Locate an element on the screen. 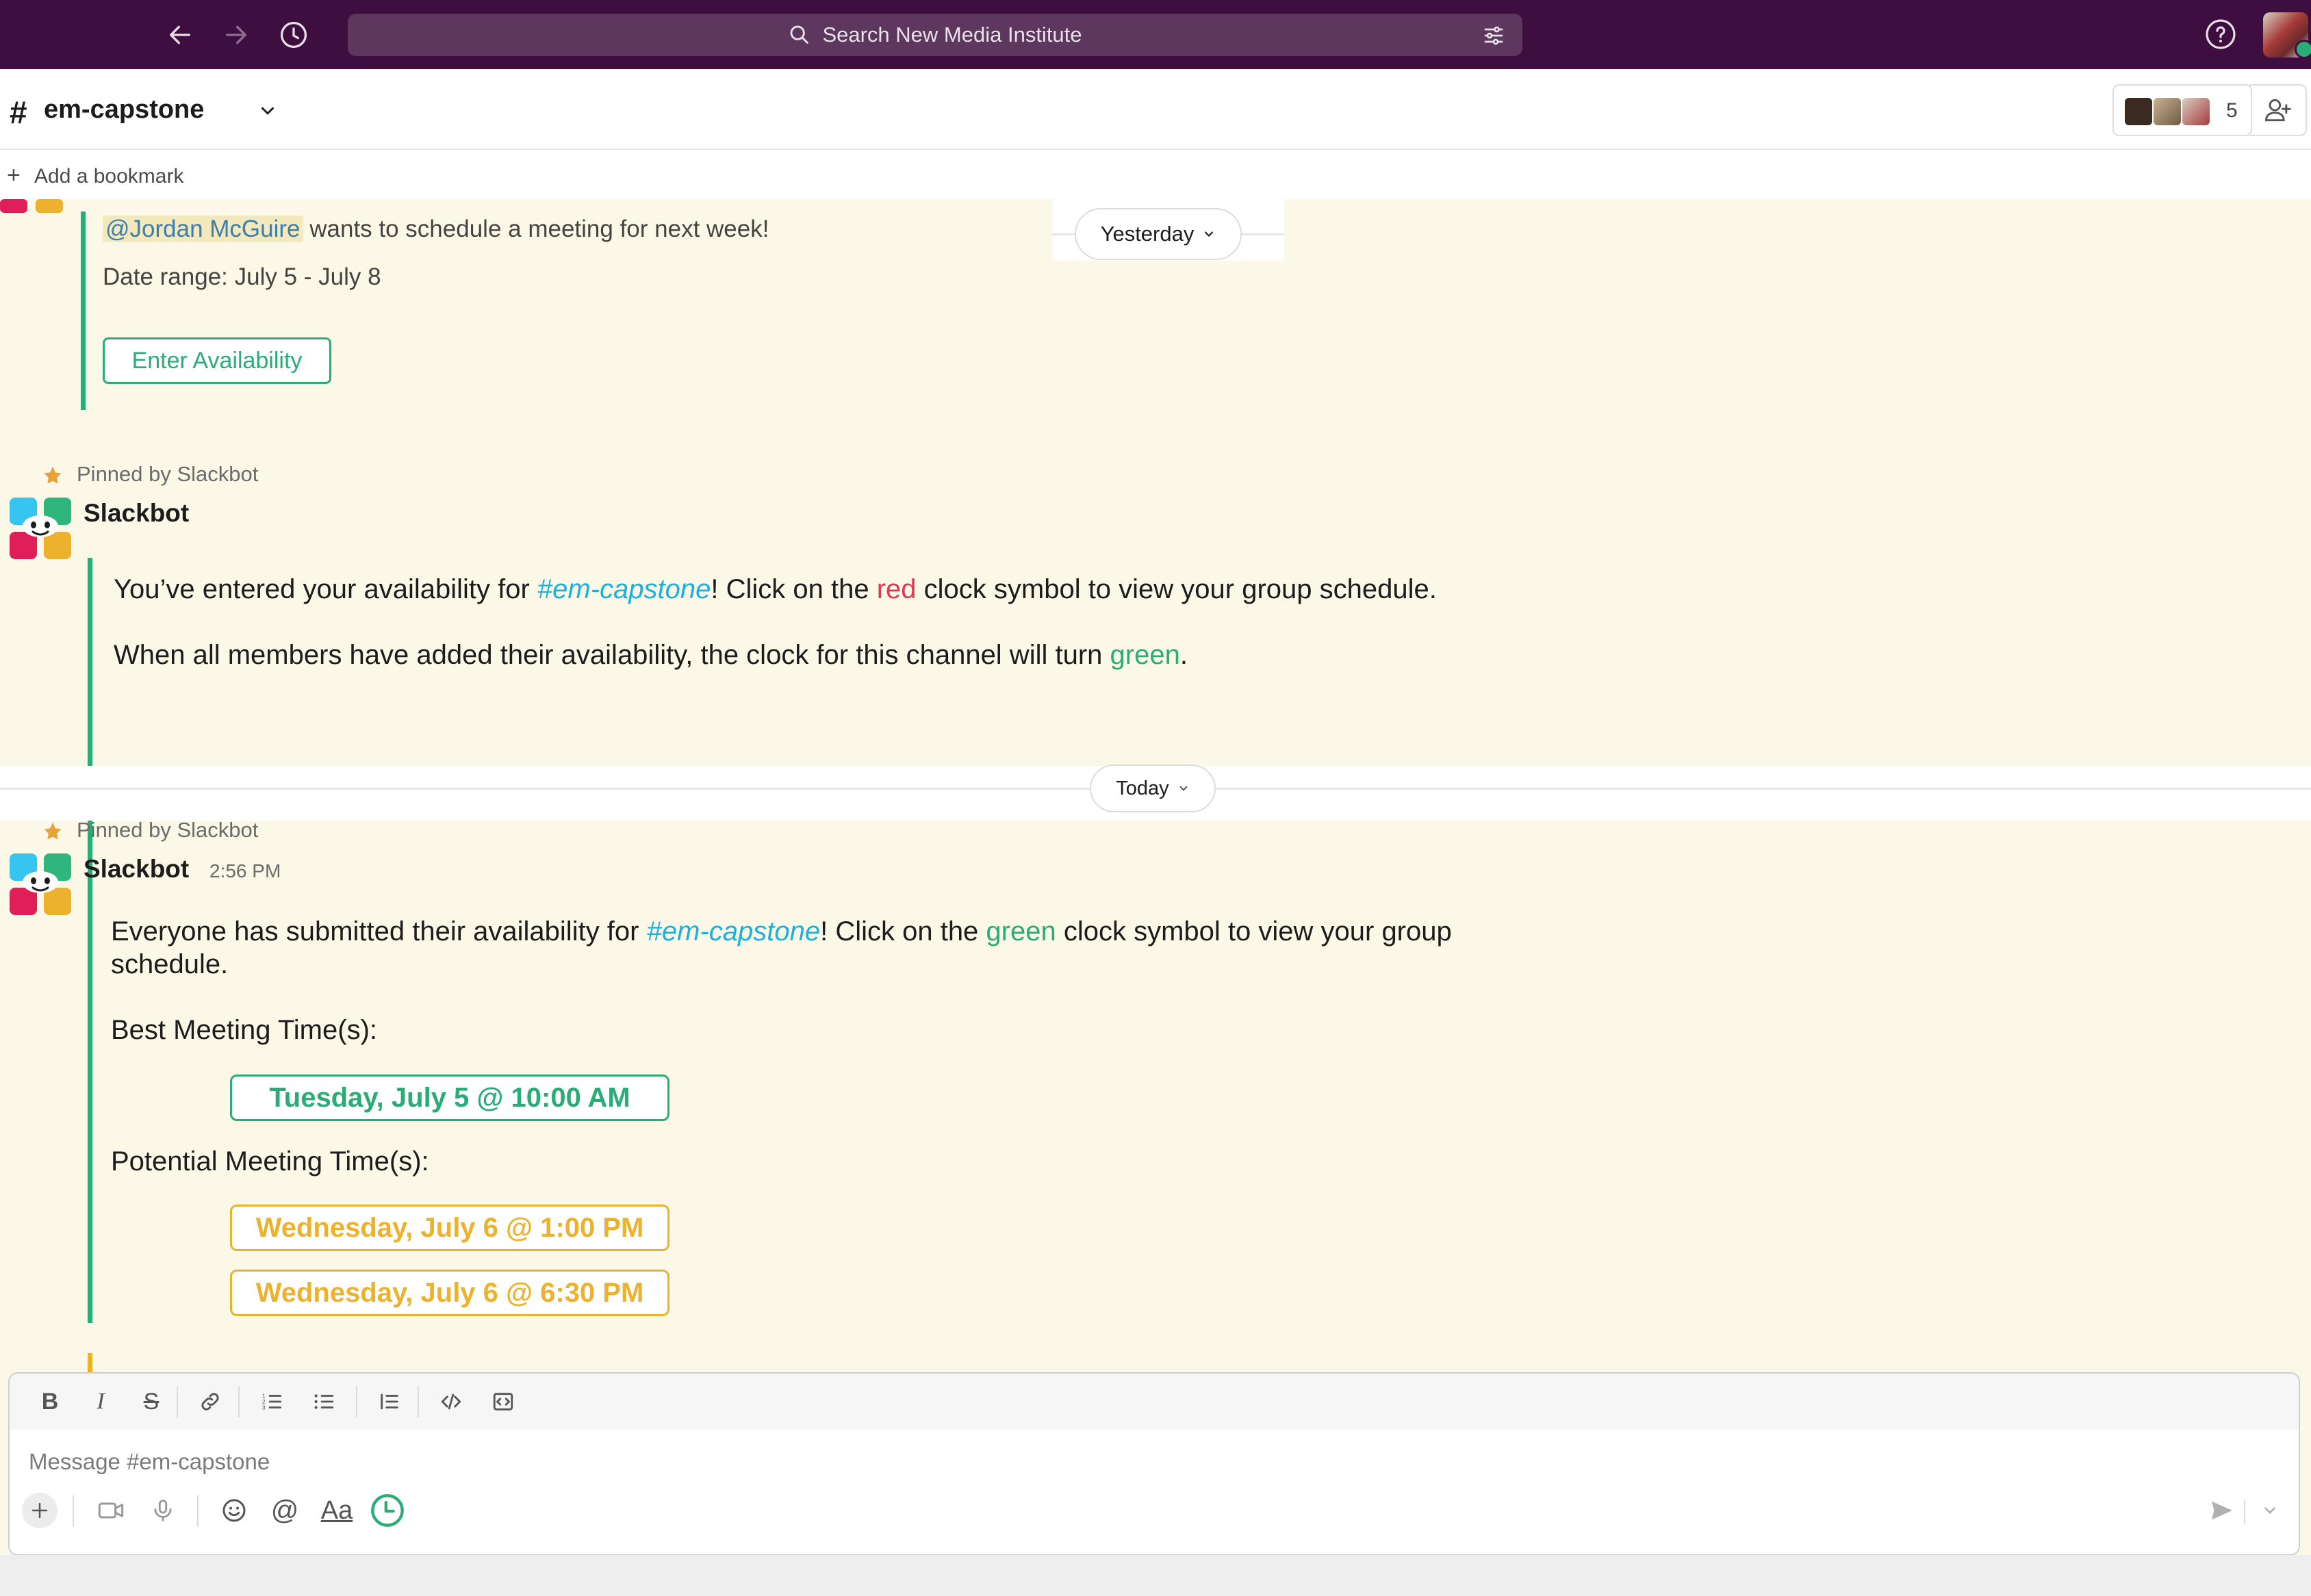 This screenshot has width=2311, height=1596. day-label: Yesterday is located at coordinates (1147, 234).